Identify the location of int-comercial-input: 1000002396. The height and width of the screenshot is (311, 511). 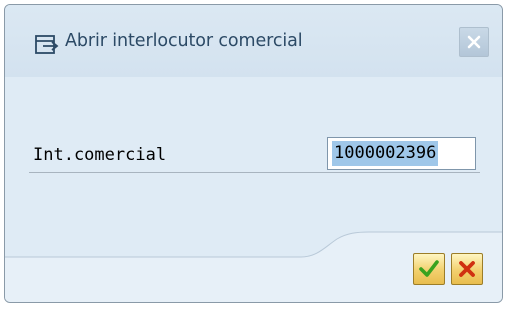
(401, 153).